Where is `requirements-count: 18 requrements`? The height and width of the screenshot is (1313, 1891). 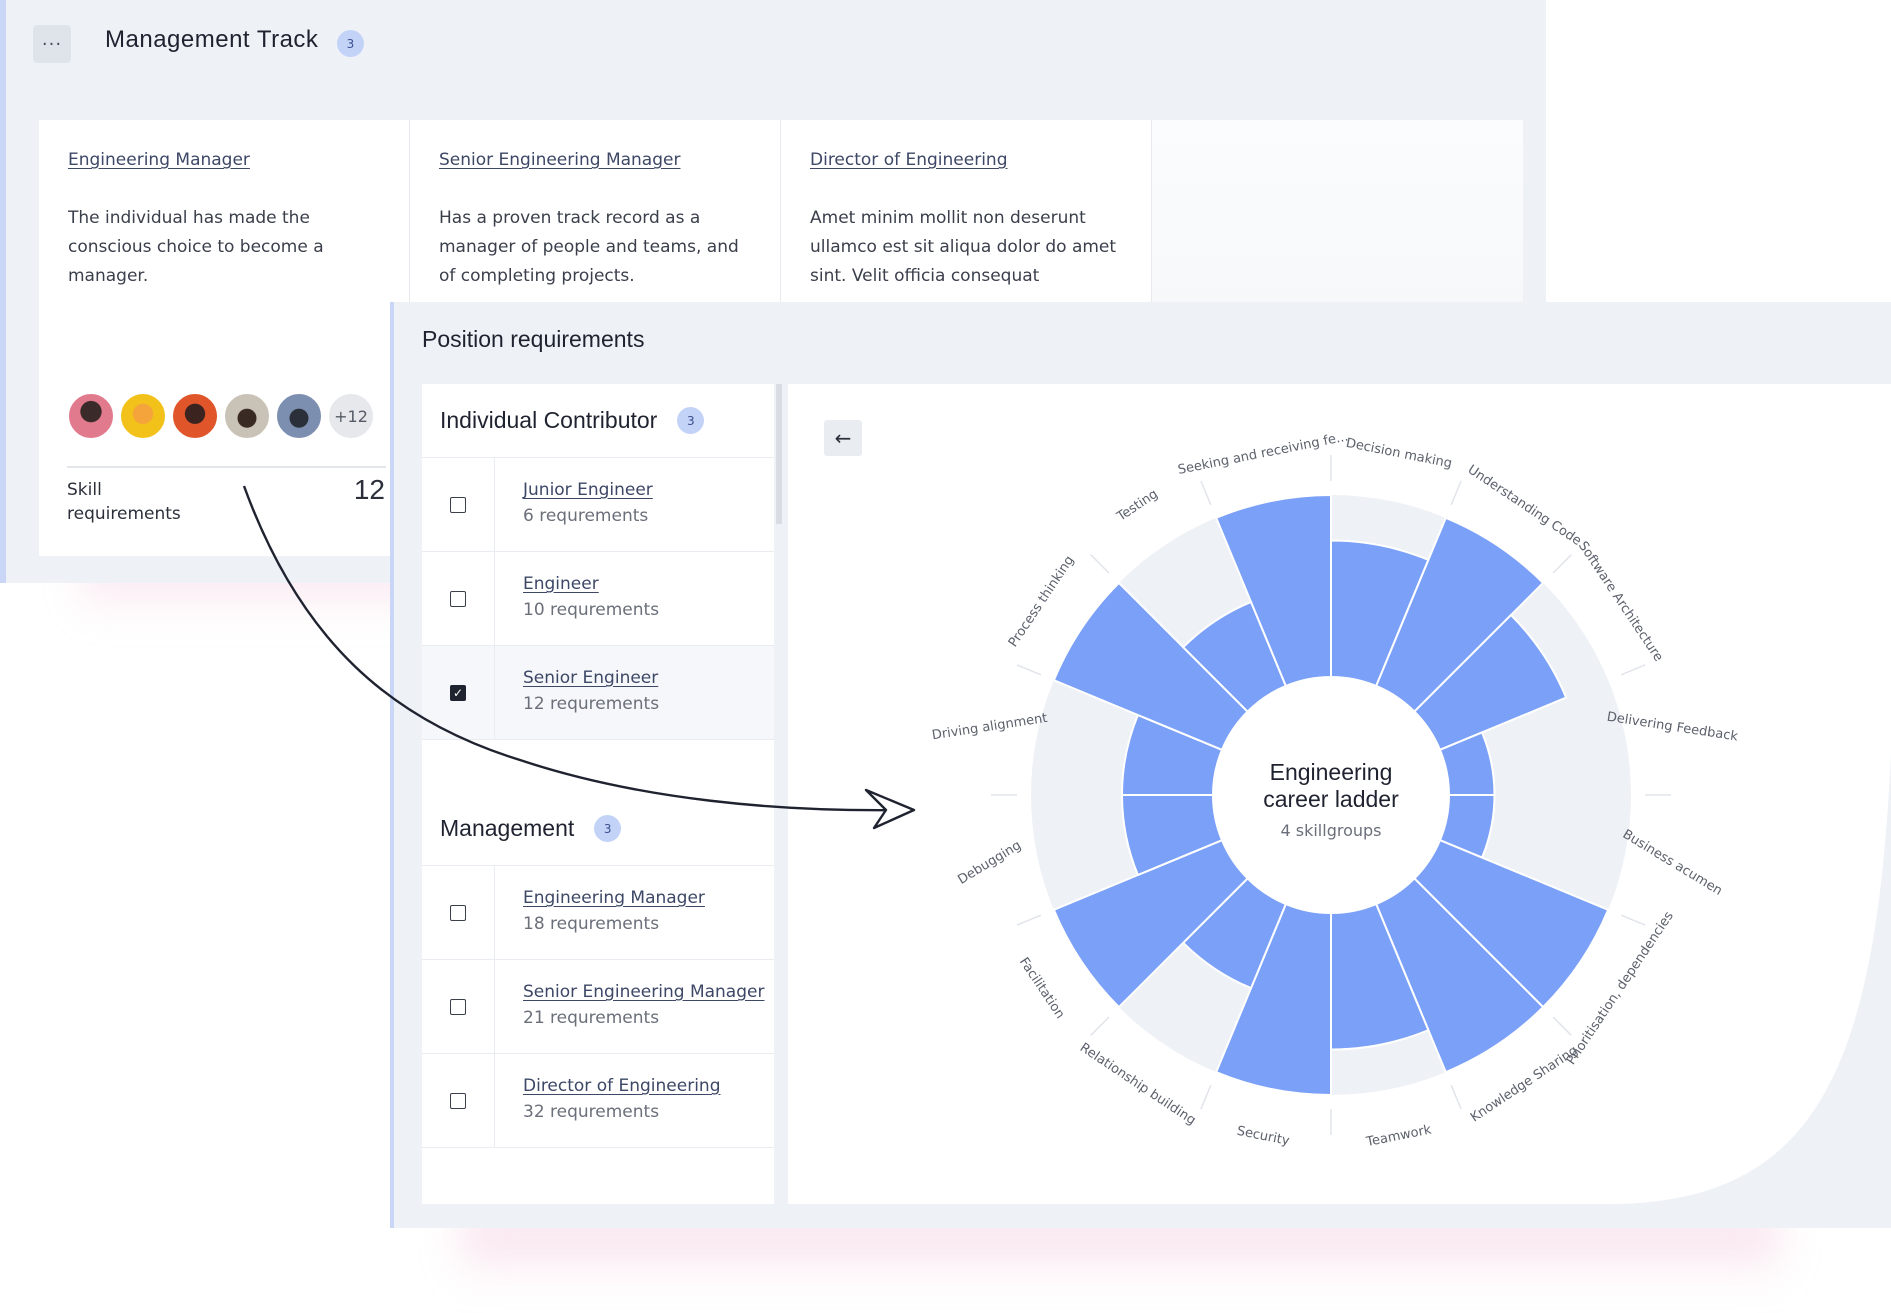 requirements-count: 18 requrements is located at coordinates (591, 924).